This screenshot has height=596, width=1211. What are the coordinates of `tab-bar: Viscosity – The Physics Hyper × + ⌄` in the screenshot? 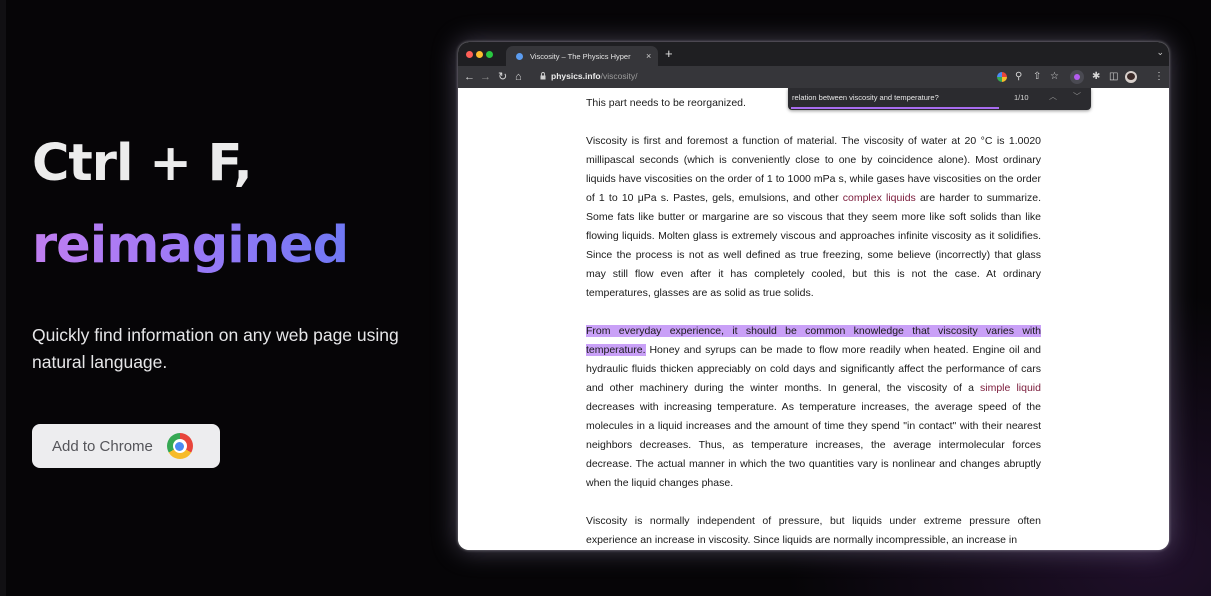 It's located at (813, 54).